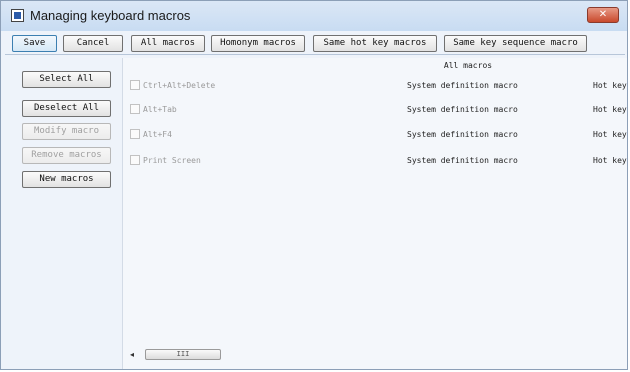  Describe the element at coordinates (258, 43) in the screenshot. I see `homonym-macros-button: Homonym macros` at that location.